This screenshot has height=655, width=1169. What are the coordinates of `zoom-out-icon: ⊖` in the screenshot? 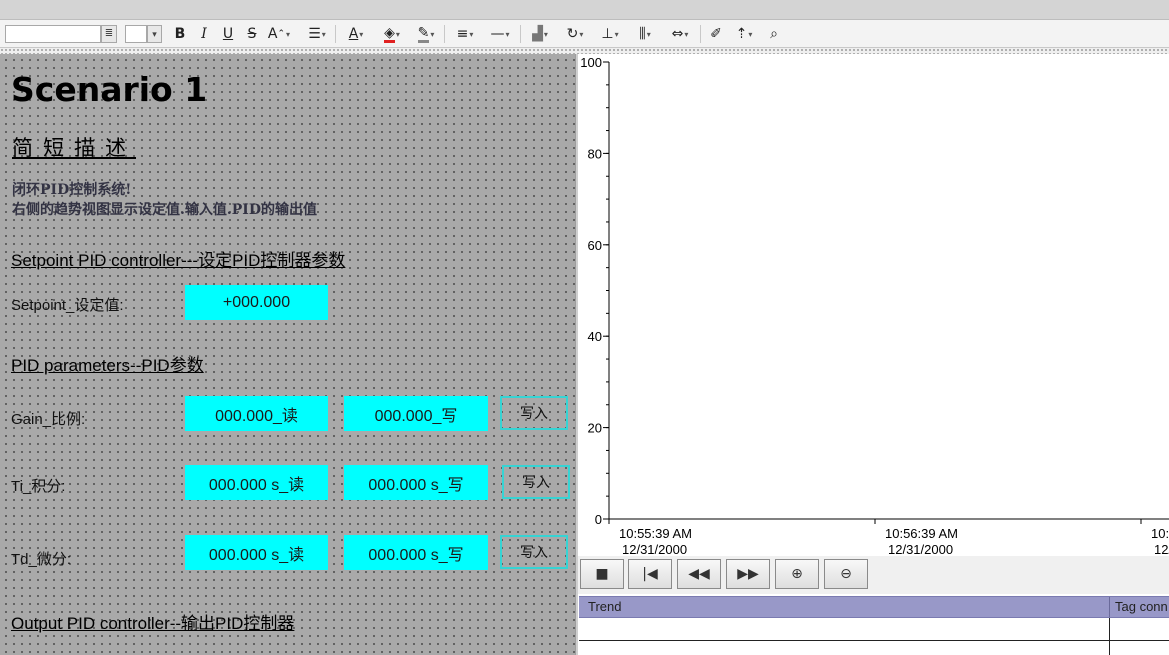 It's located at (846, 574).